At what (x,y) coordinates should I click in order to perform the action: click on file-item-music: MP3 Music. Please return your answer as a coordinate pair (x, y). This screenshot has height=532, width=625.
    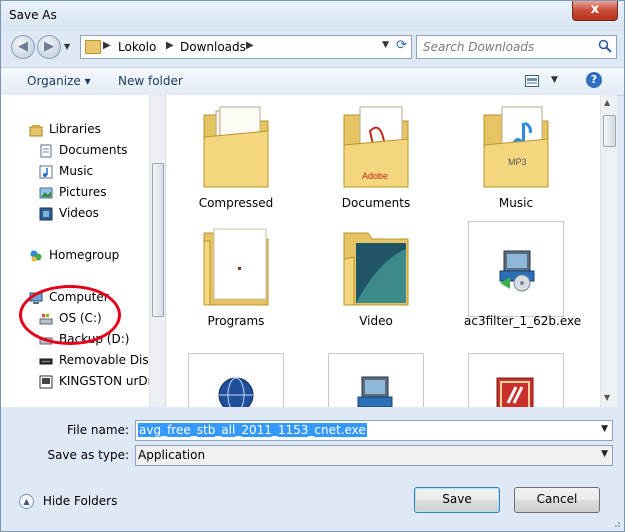
    Looking at the image, I should click on (516, 155).